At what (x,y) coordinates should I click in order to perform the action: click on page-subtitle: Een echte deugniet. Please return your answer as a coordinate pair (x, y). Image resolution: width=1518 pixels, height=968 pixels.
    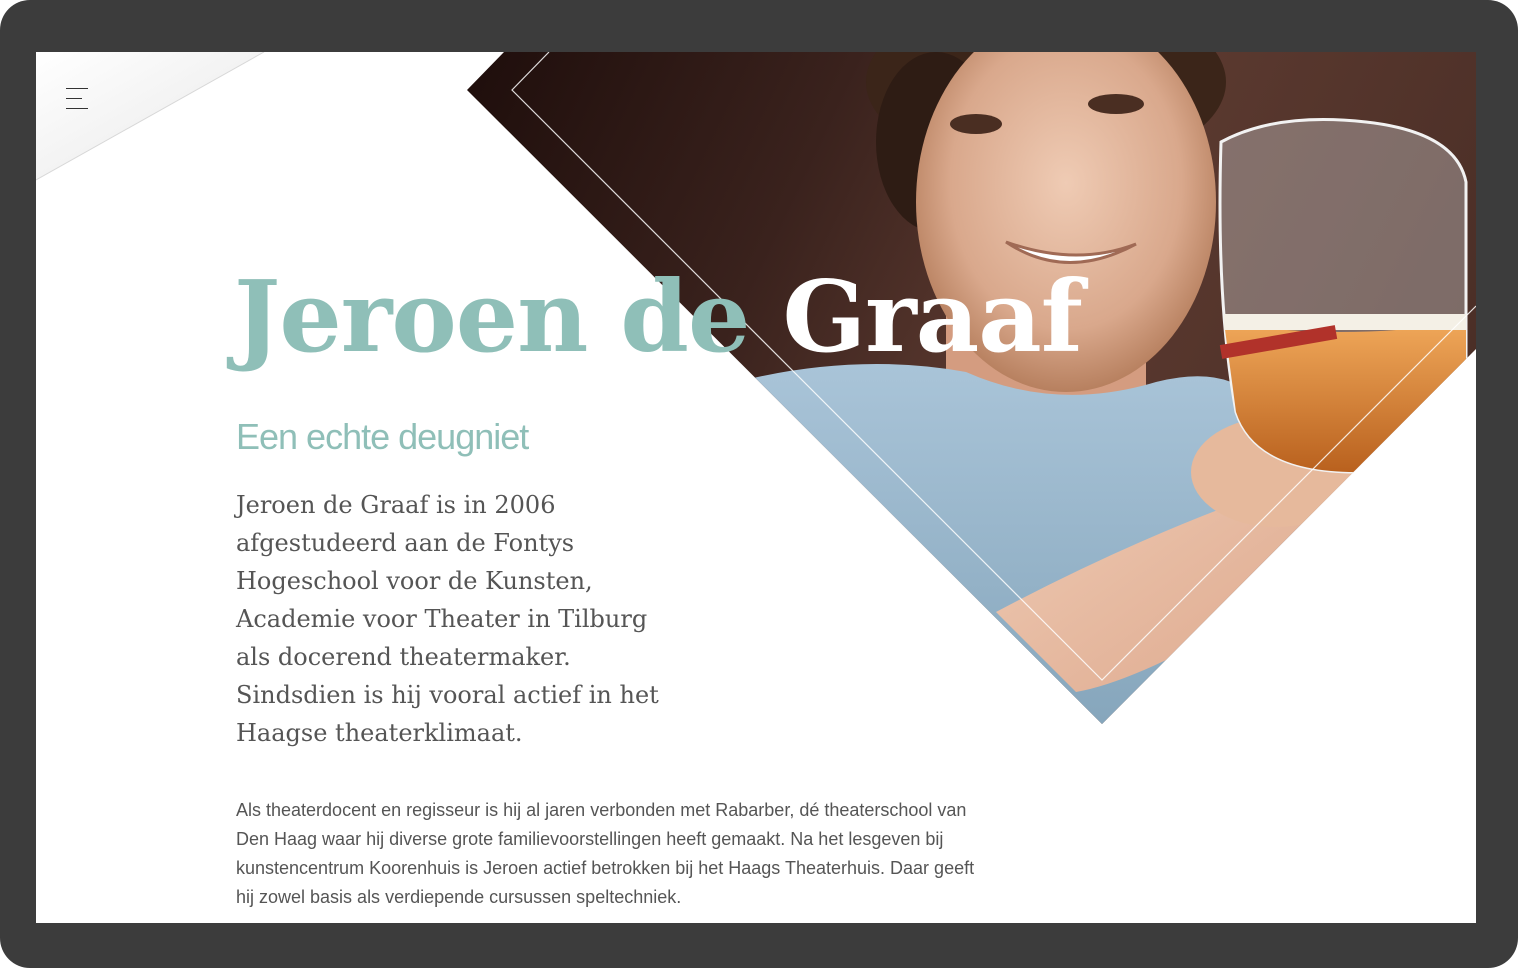
    Looking at the image, I should click on (382, 436).